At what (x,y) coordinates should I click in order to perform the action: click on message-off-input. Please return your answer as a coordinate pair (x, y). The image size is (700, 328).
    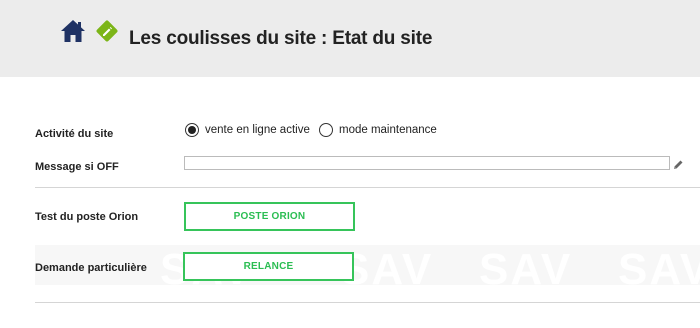
    Looking at the image, I should click on (427, 163).